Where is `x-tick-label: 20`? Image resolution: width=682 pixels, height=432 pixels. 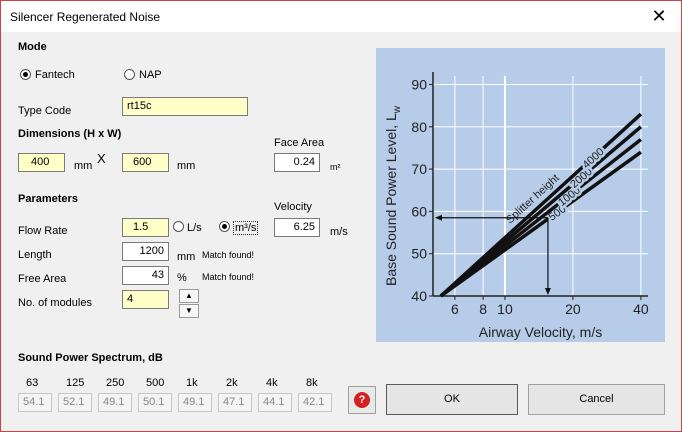
x-tick-label: 20 is located at coordinates (573, 309).